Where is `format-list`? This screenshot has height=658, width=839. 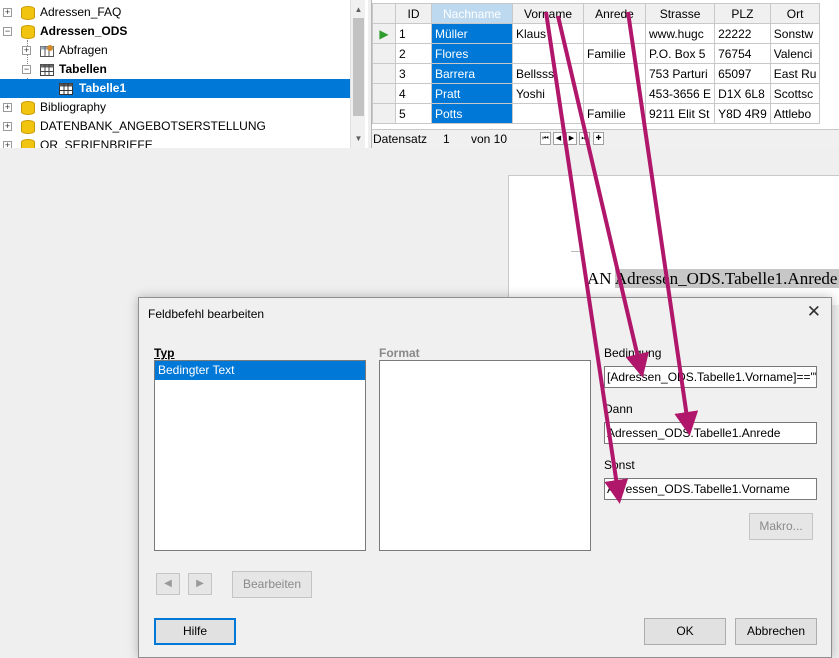
format-list is located at coordinates (485, 455).